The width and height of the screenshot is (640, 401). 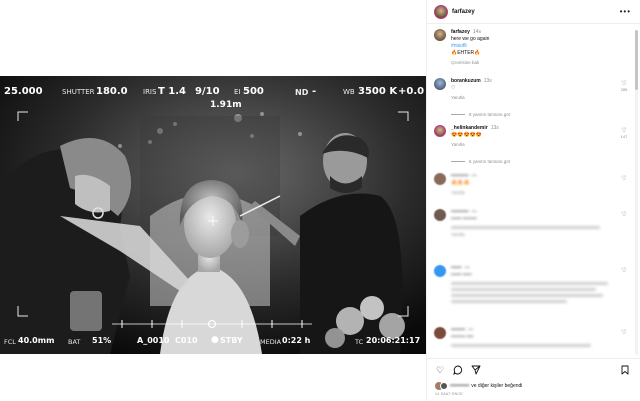 What do you see at coordinates (636, 192) in the screenshot?
I see `comments-scrollbar` at bounding box center [636, 192].